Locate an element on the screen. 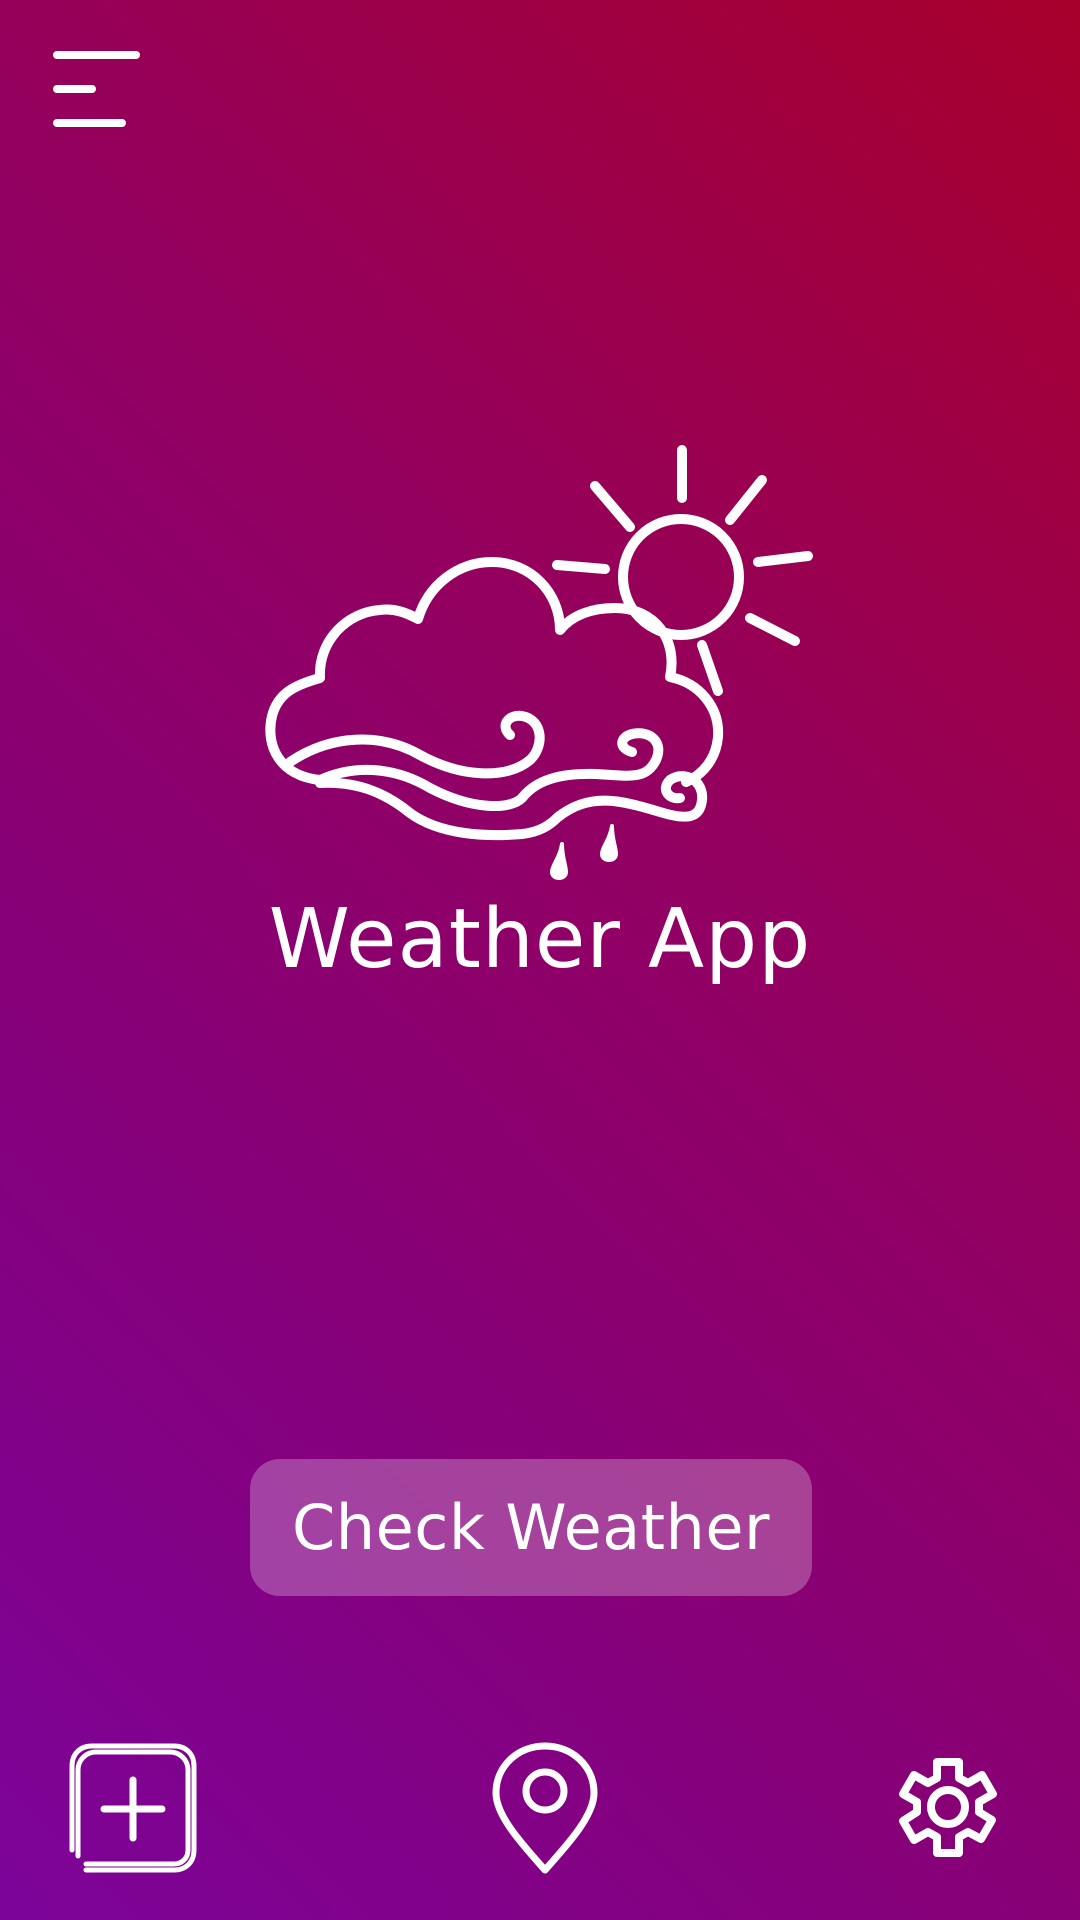 This screenshot has width=1080, height=1920. location-pin-icon is located at coordinates (545, 1808).